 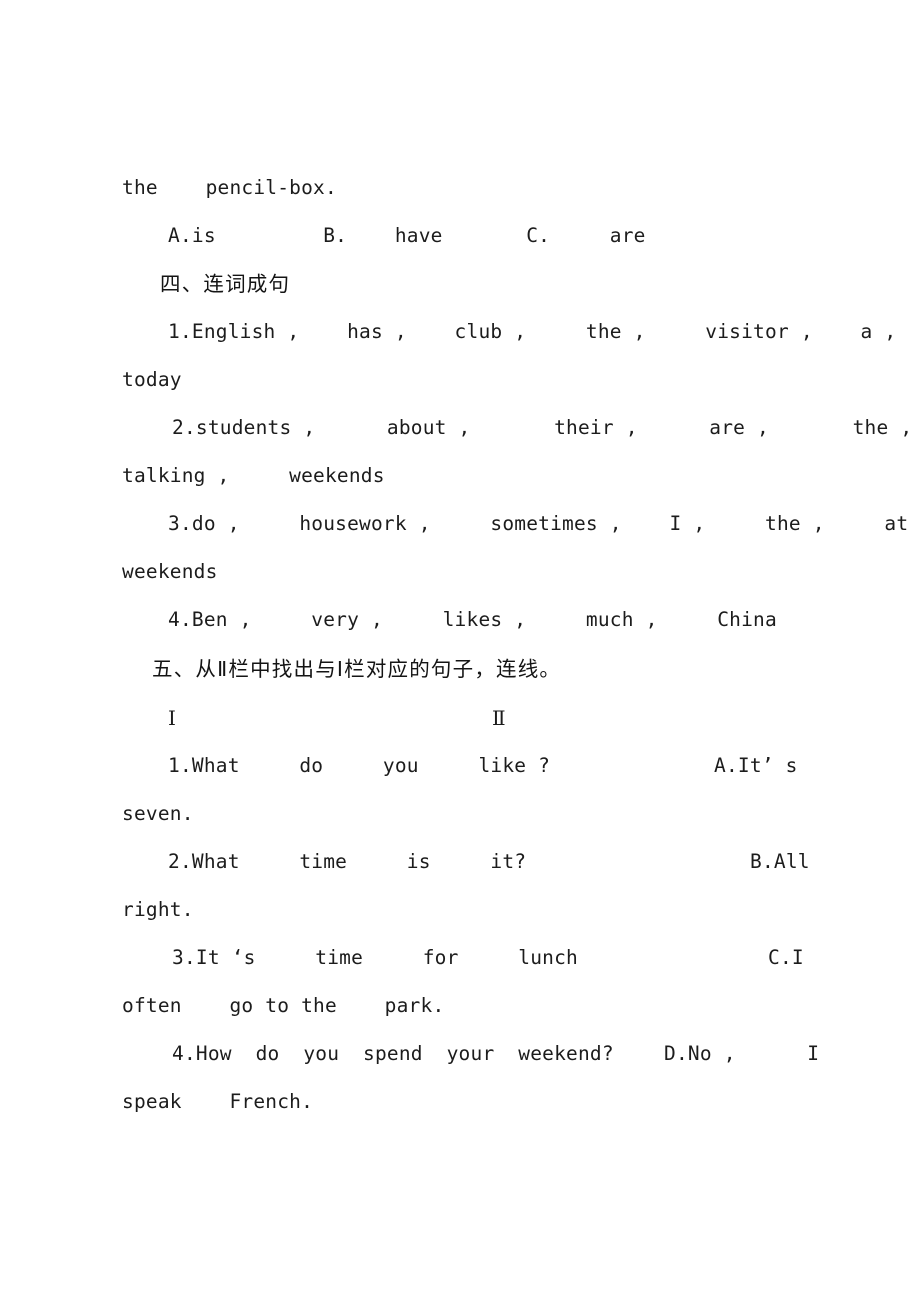 I want to click on section-four-item-4-line-1: 4.Ben , very , likes , much , China, so click(x=472, y=619).